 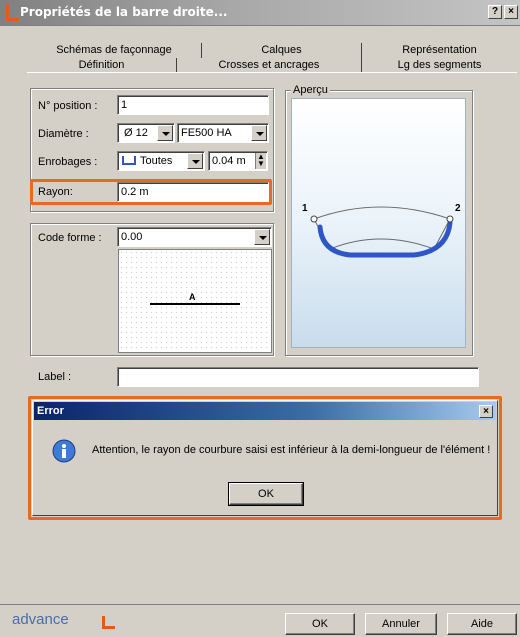 I want to click on help-footer-button: Aide, so click(x=482, y=624).